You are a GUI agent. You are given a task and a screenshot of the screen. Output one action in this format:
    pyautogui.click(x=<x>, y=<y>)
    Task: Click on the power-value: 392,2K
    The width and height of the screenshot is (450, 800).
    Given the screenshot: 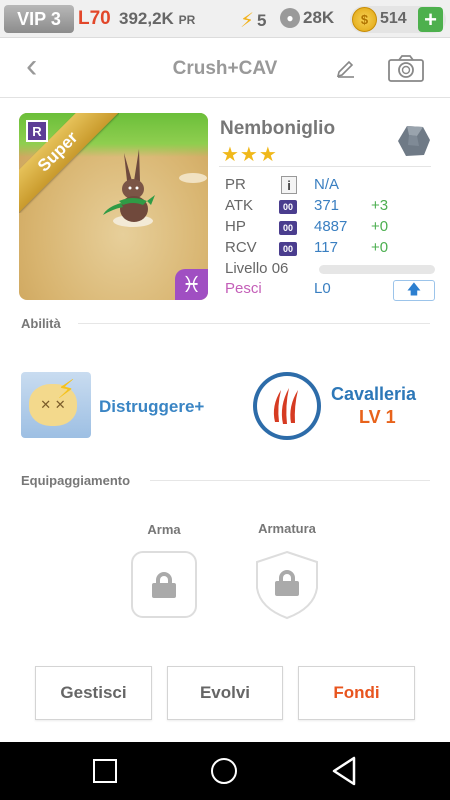 What is the action you would take?
    pyautogui.click(x=146, y=18)
    